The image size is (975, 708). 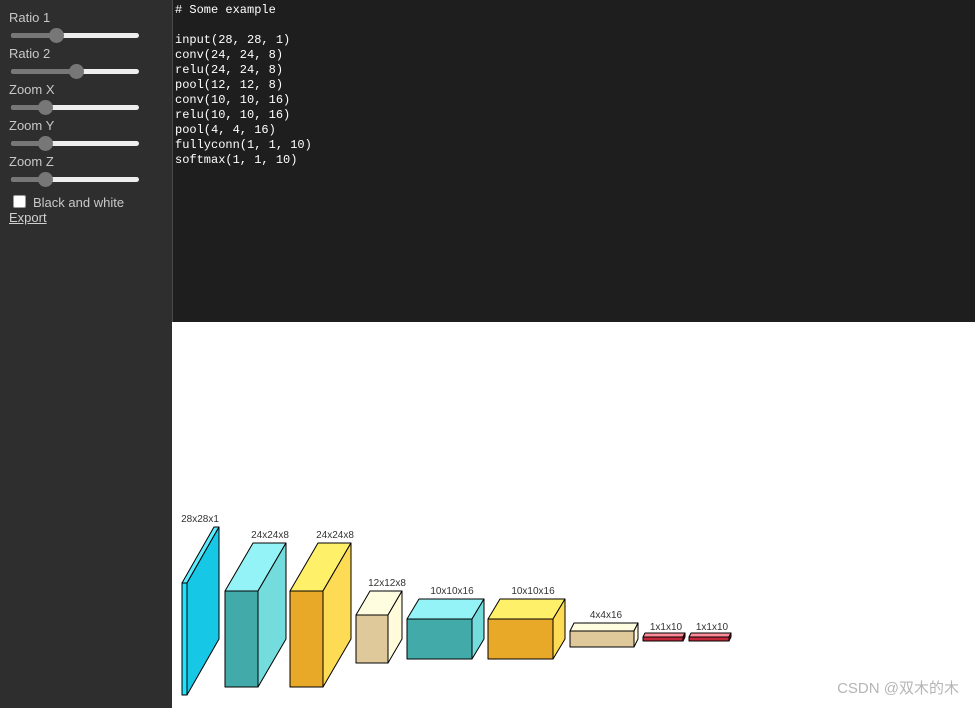 I want to click on zoom-x-slider, so click(x=75, y=107).